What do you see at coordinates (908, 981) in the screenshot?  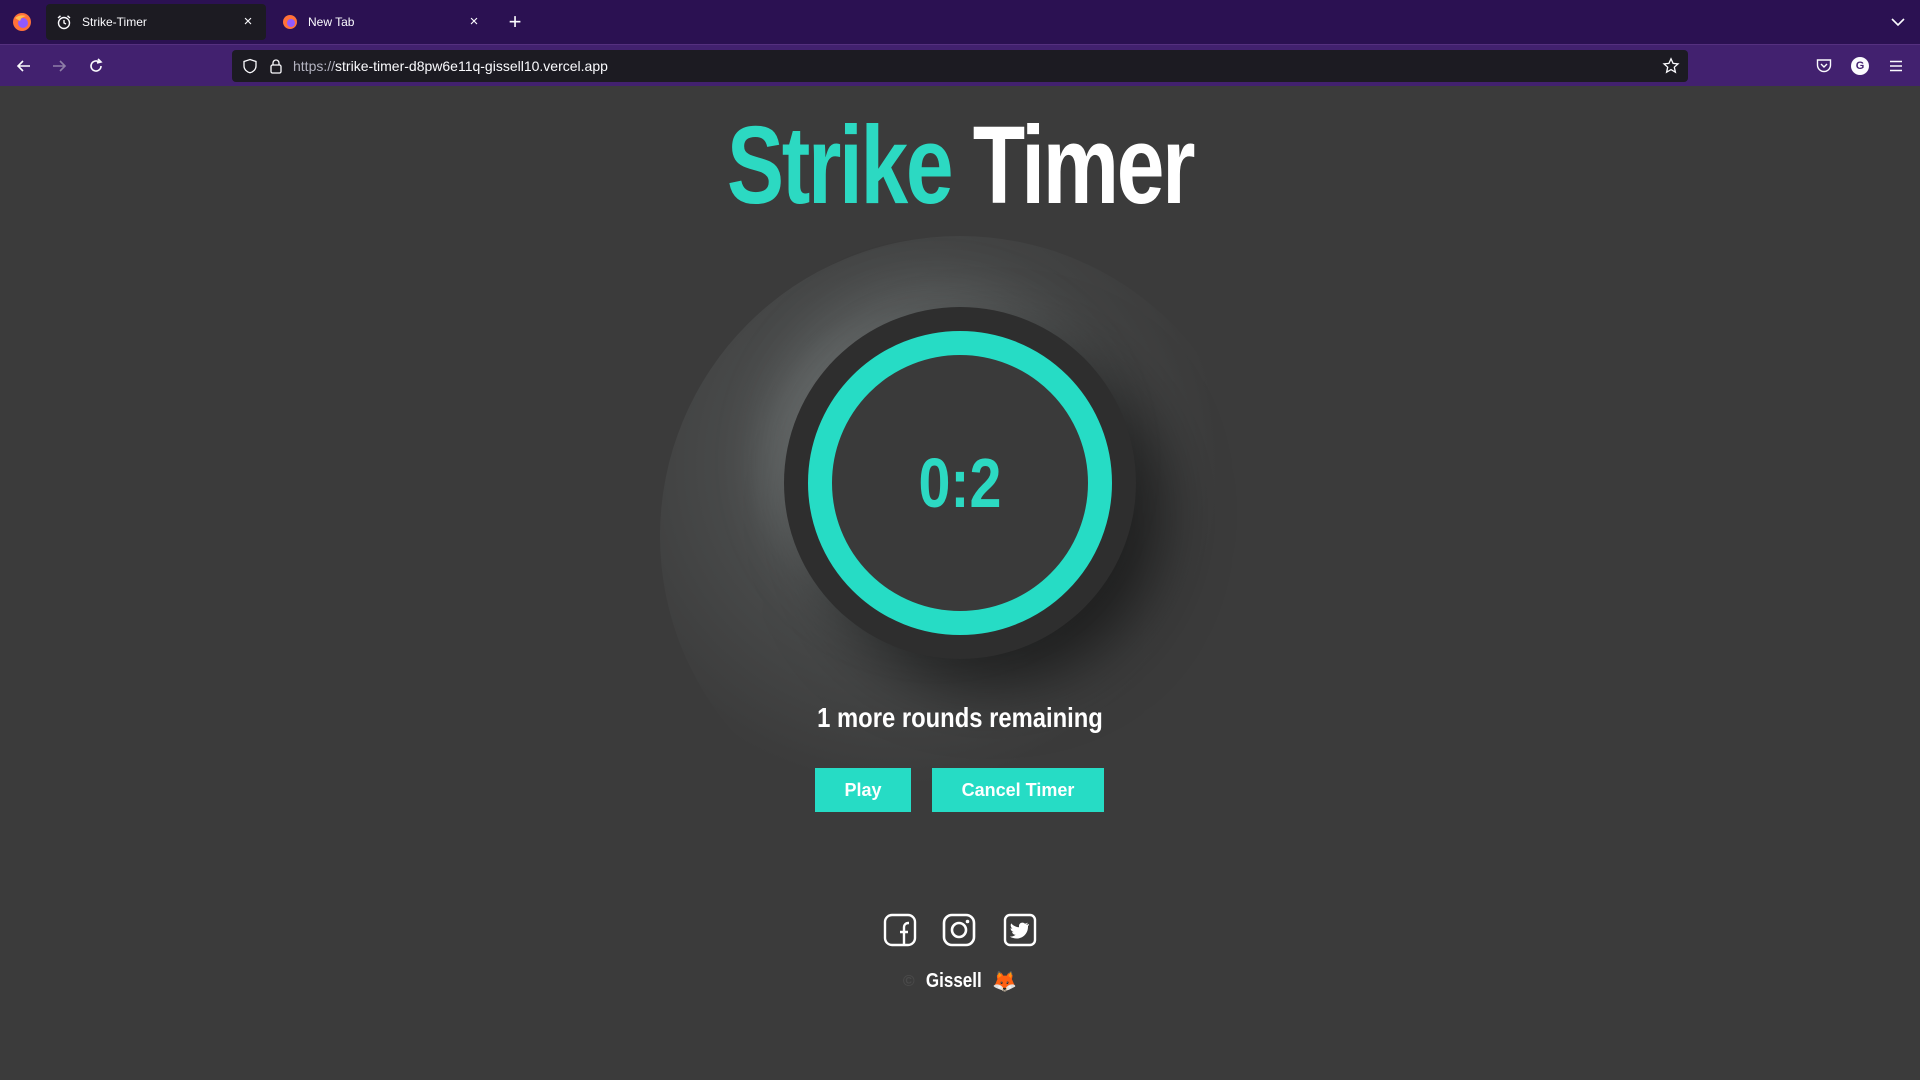 I see `copyright-symbol: ©` at bounding box center [908, 981].